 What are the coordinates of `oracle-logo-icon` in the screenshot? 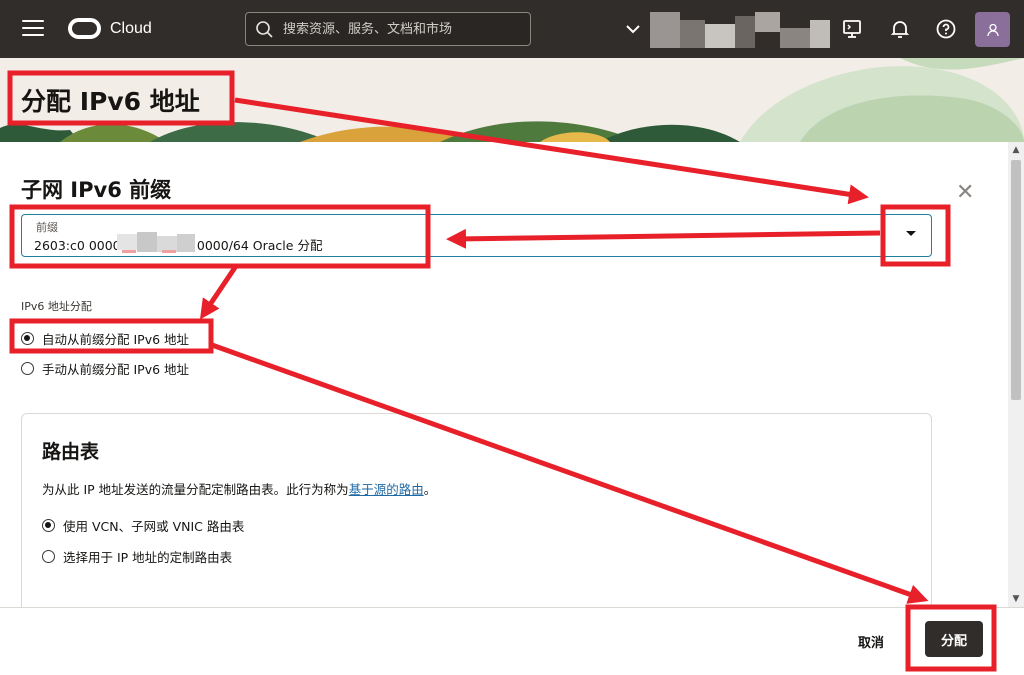 It's located at (84, 28).